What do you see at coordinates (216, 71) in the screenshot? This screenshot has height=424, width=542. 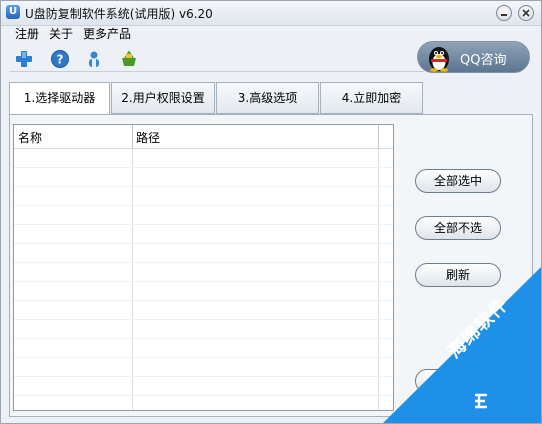 I see `toolbar-divider` at bounding box center [216, 71].